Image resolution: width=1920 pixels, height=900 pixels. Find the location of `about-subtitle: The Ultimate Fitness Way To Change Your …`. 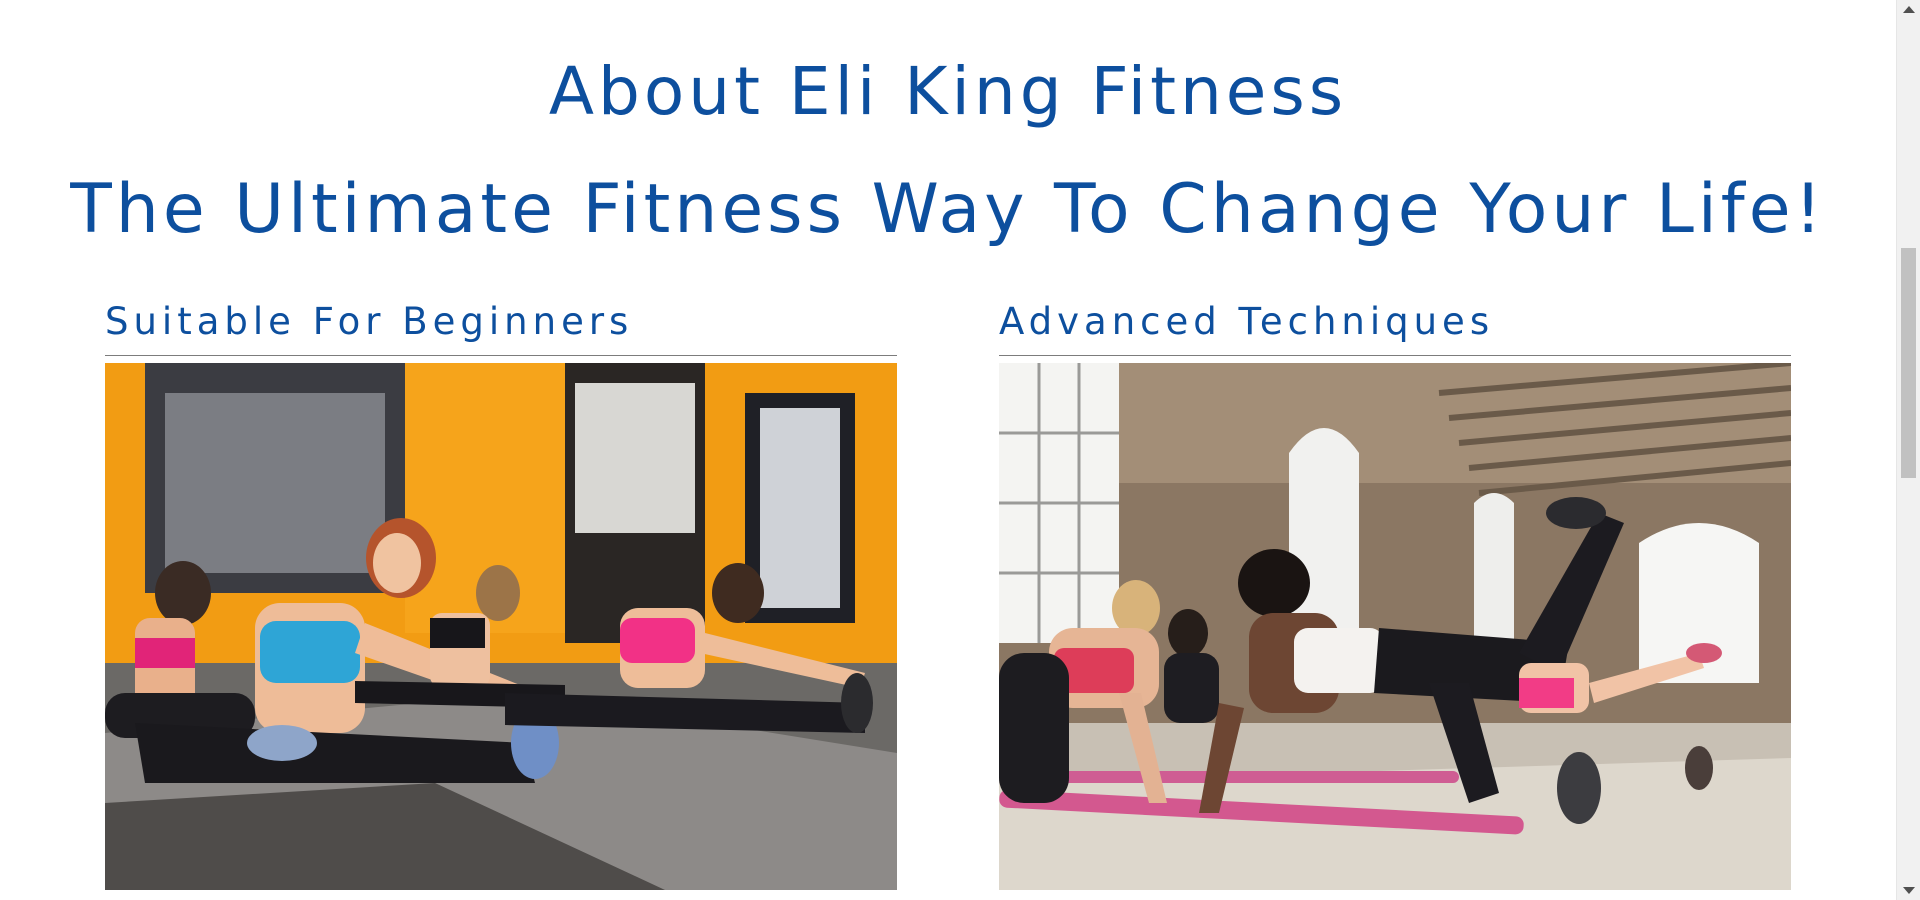

about-subtitle: The Ultimate Fitness Way To Change Your … is located at coordinates (948, 209).